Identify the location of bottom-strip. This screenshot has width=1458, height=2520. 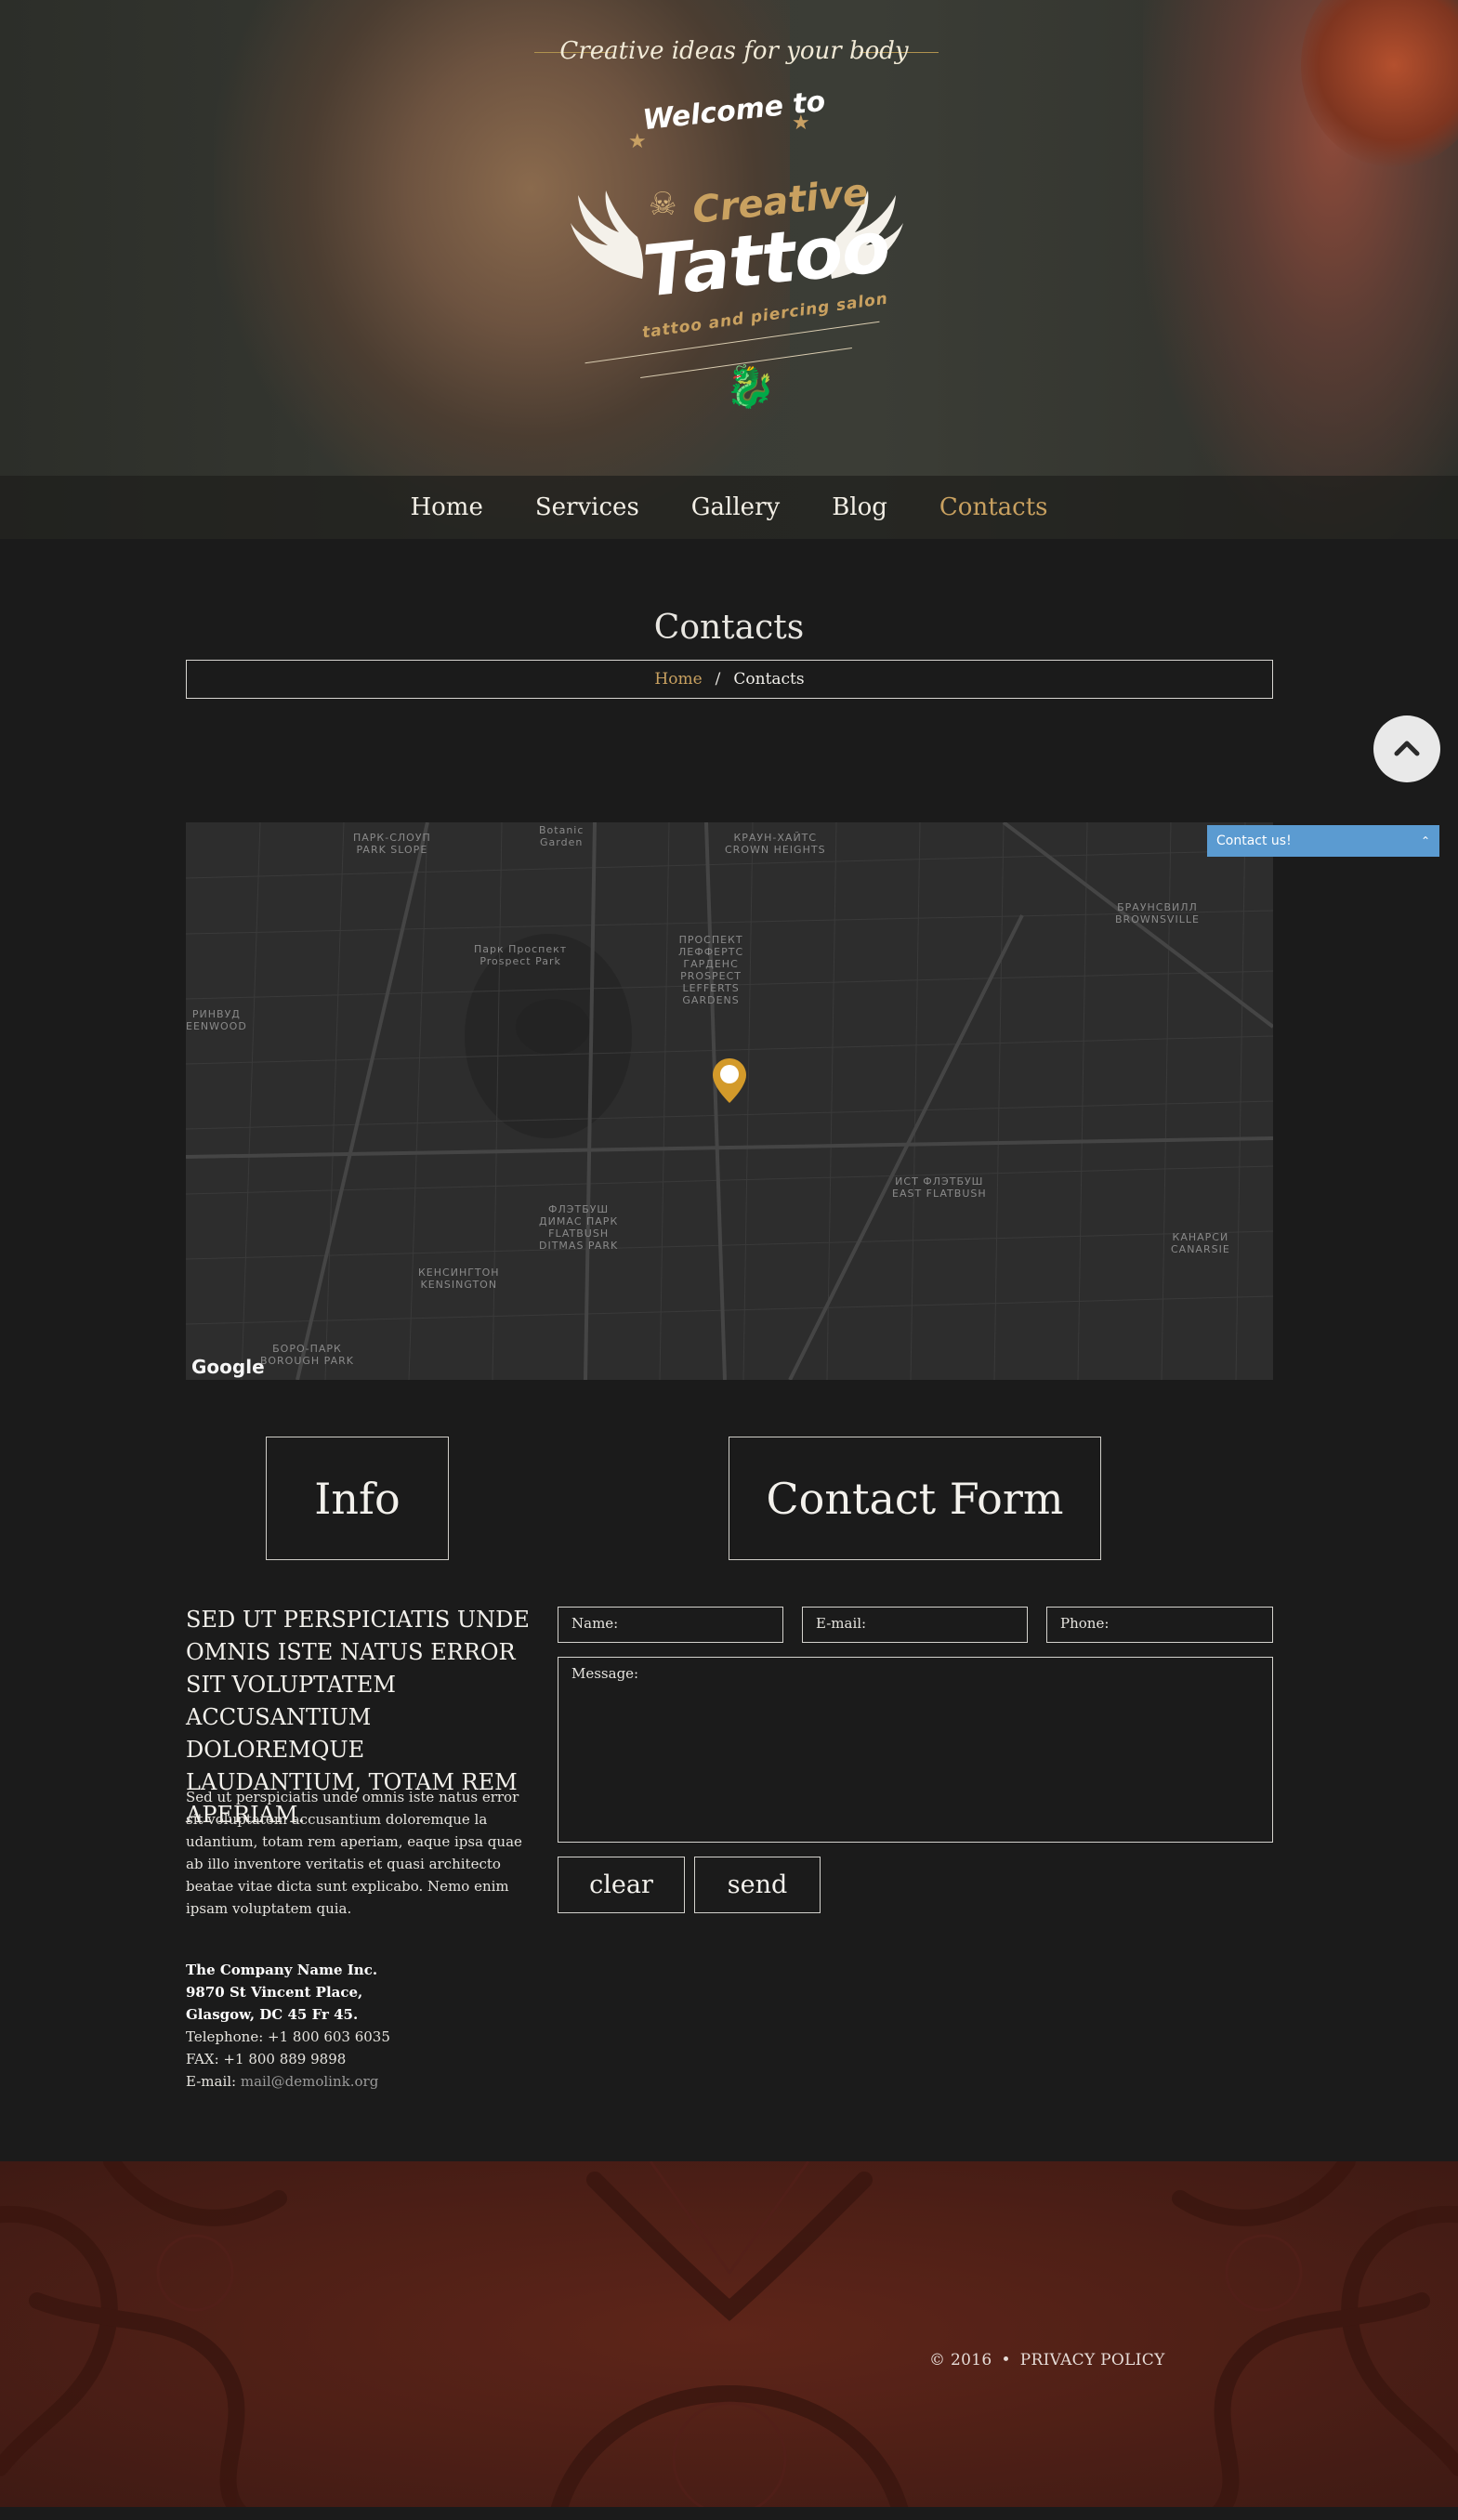
(729, 2513).